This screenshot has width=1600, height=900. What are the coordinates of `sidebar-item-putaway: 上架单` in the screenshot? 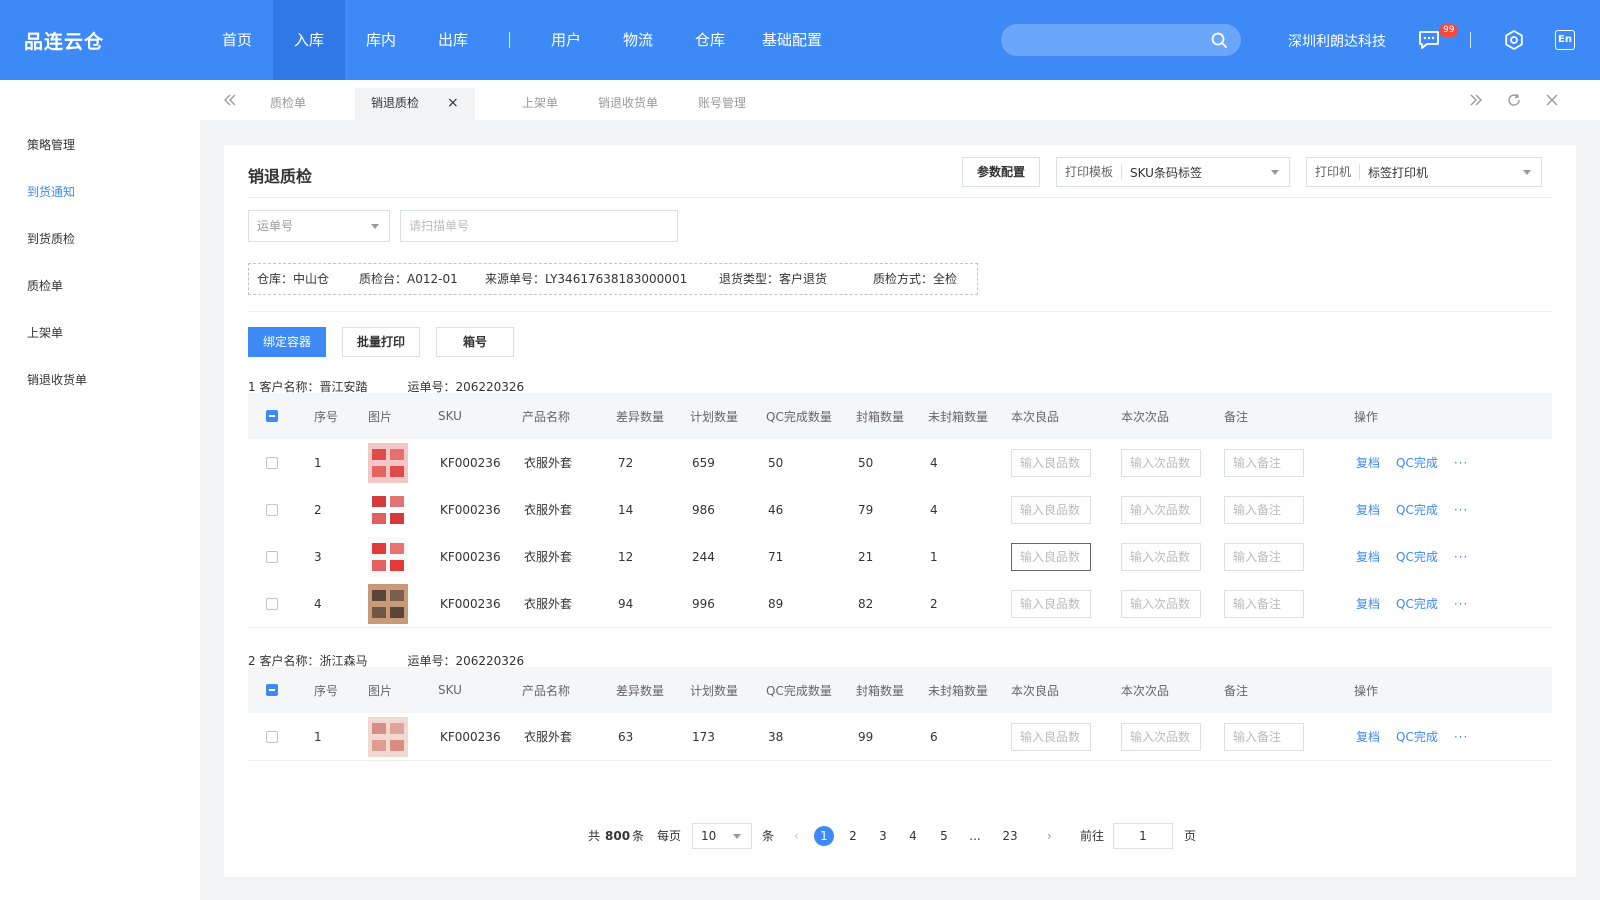 It's located at (45, 332).